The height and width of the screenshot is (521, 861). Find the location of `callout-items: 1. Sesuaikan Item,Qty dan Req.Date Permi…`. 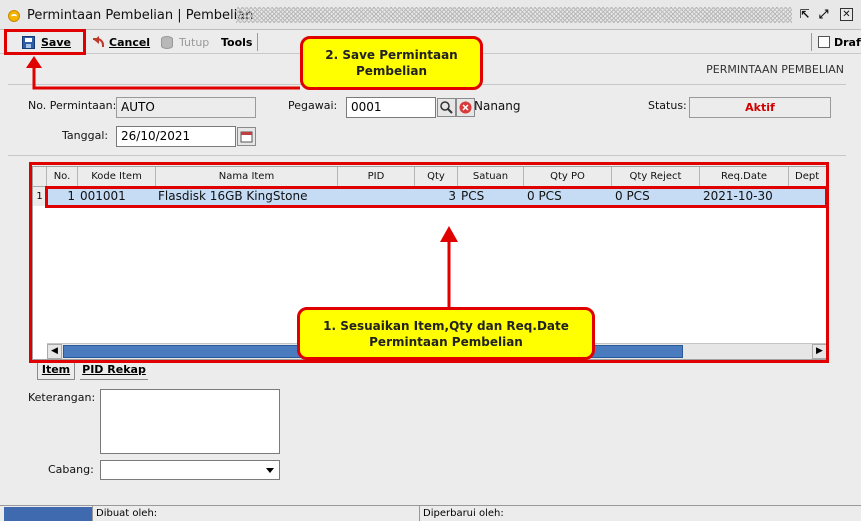

callout-items: 1. Sesuaikan Item,Qty dan Req.Date Permi… is located at coordinates (446, 333).